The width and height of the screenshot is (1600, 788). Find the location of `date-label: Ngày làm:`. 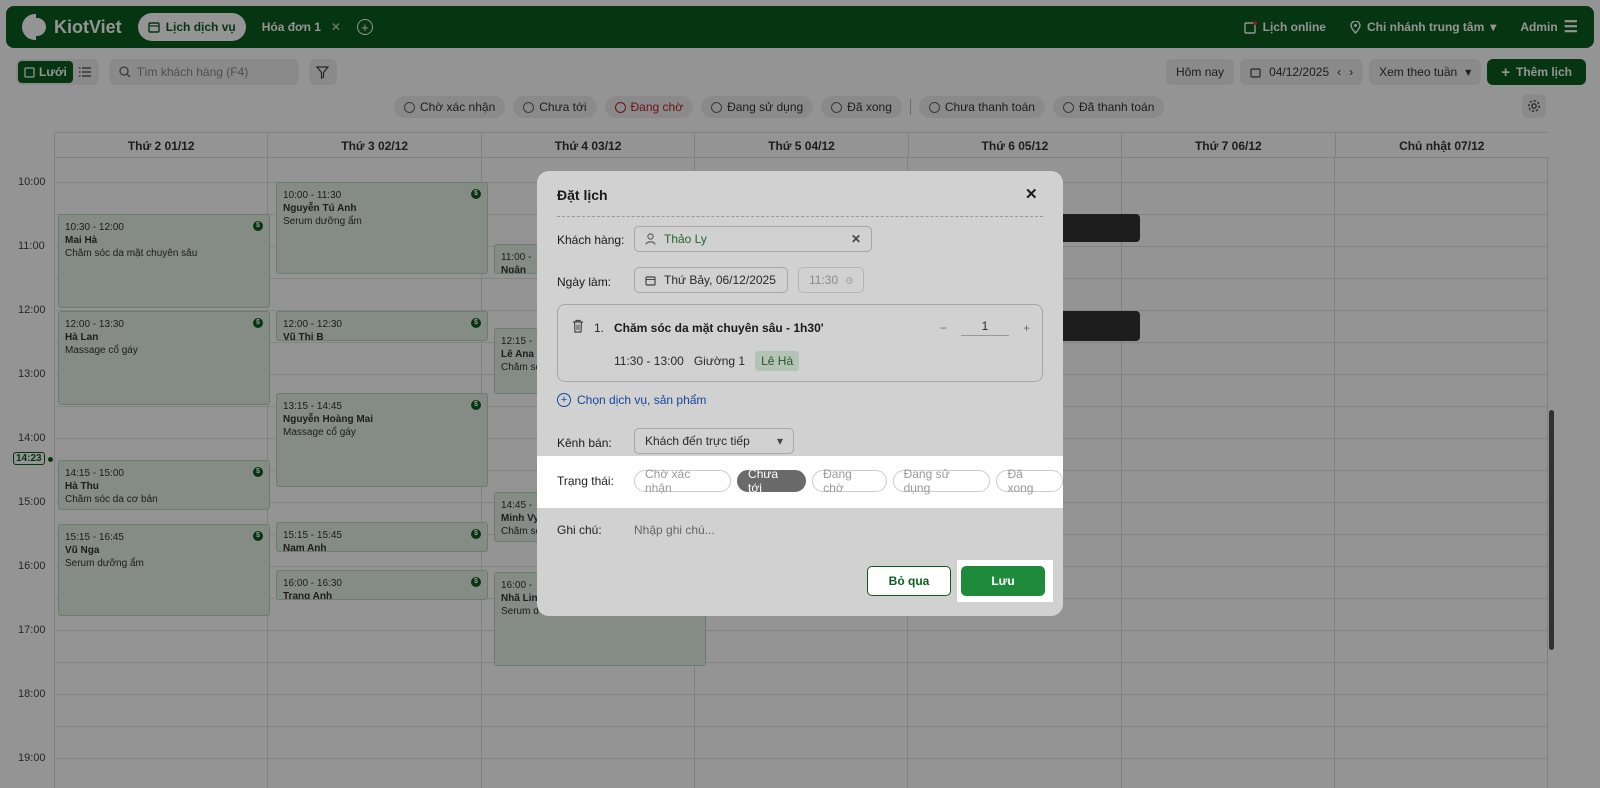

date-label: Ngày làm: is located at coordinates (584, 282).